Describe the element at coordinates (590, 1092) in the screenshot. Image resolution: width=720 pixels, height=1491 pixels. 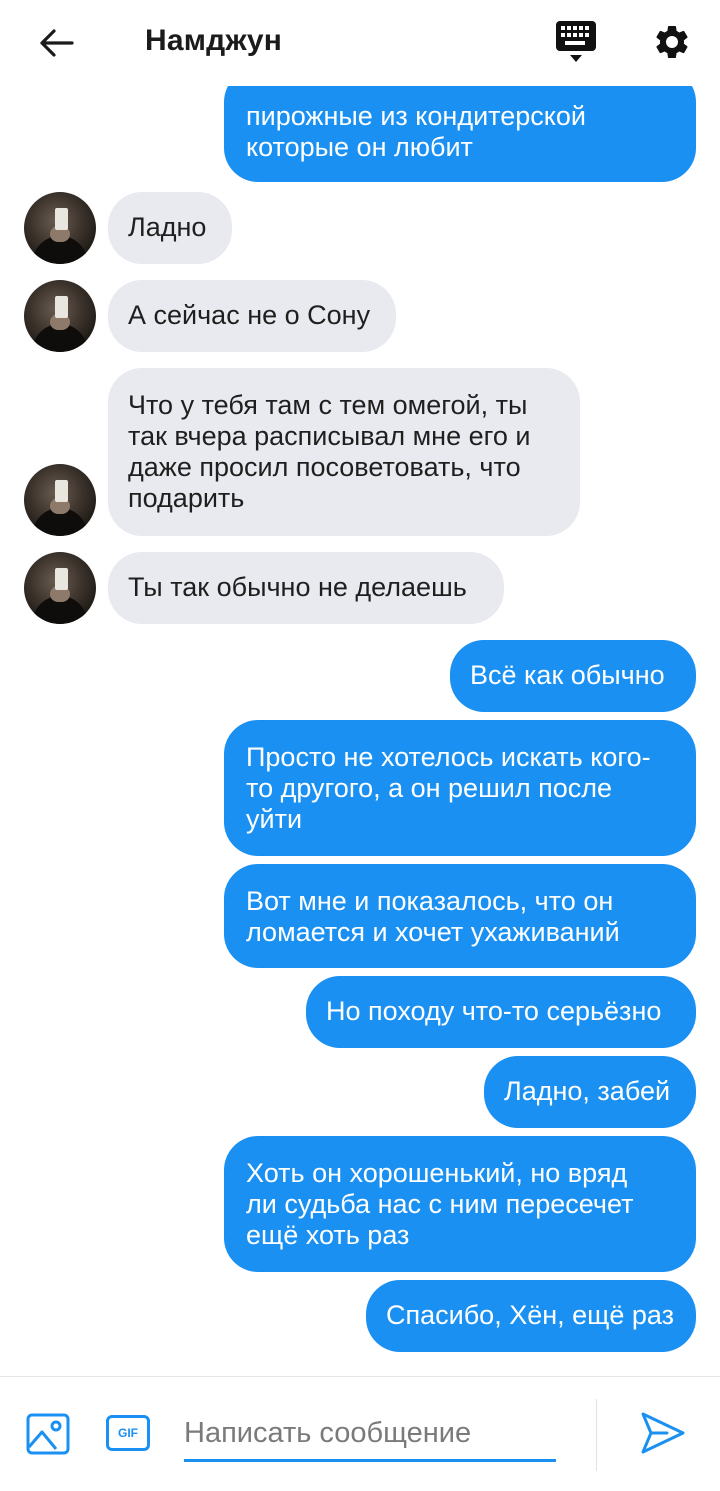
I see `outgoing-message: Ладно, забей` at that location.